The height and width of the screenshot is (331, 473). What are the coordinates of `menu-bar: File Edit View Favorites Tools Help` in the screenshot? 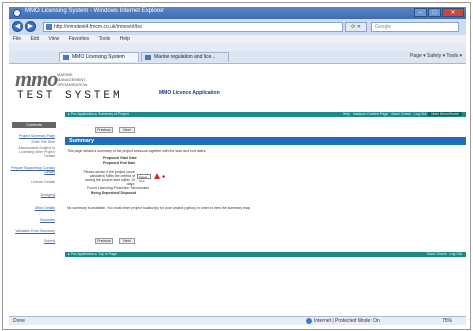 It's located at (237, 39).